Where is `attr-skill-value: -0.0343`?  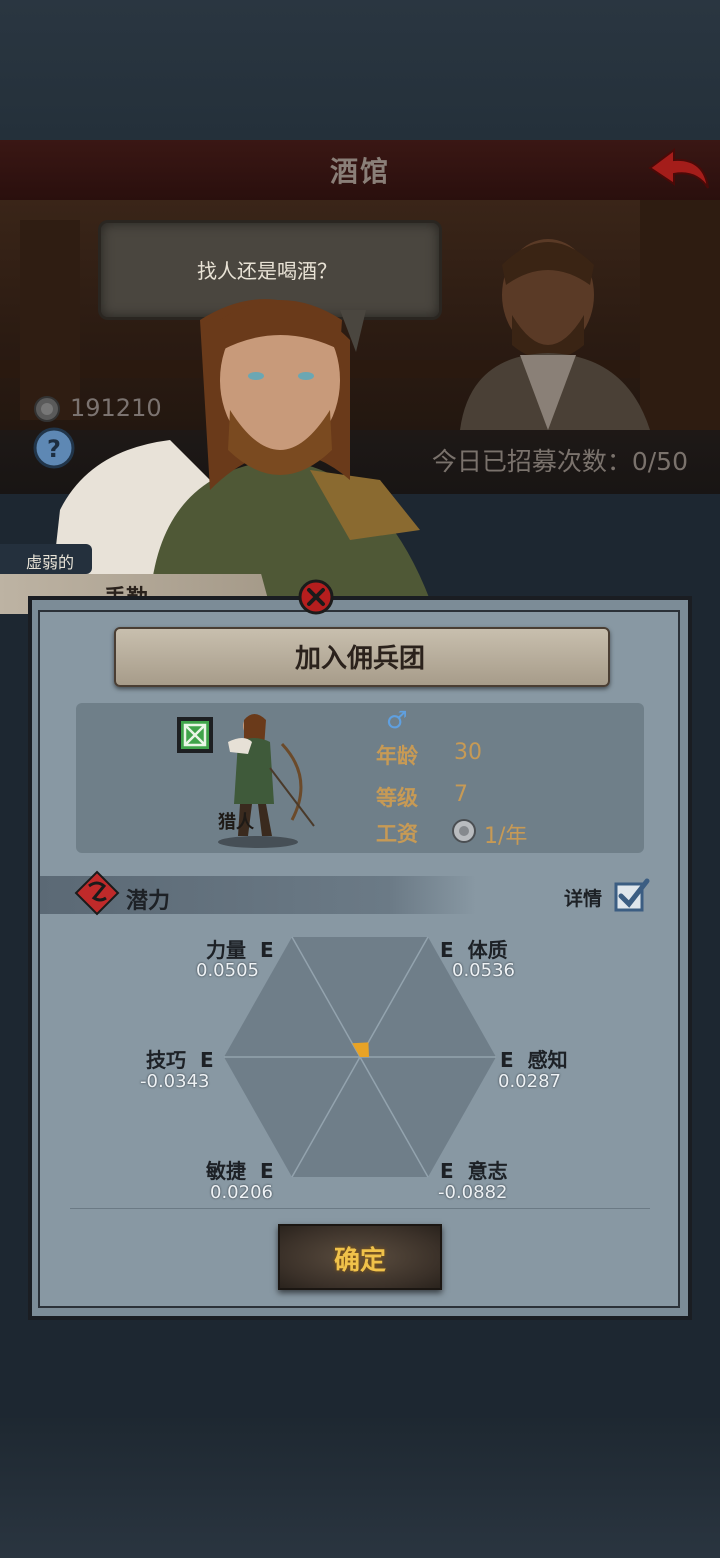
attr-skill-value: -0.0343 is located at coordinates (175, 1081).